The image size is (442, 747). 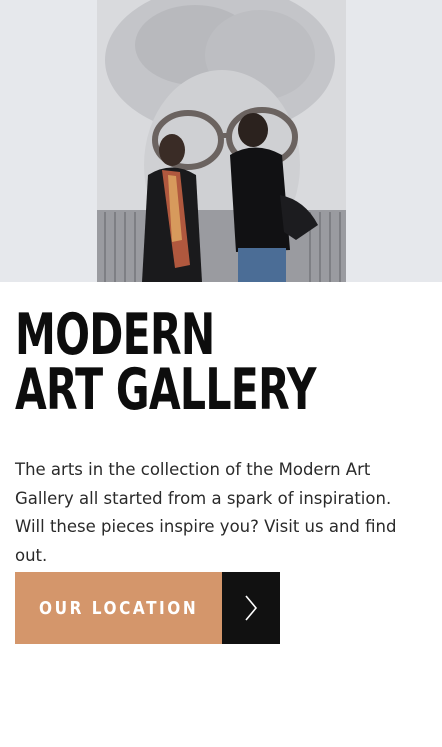 What do you see at coordinates (165, 390) in the screenshot?
I see `title-line-2: ART GALLERY` at bounding box center [165, 390].